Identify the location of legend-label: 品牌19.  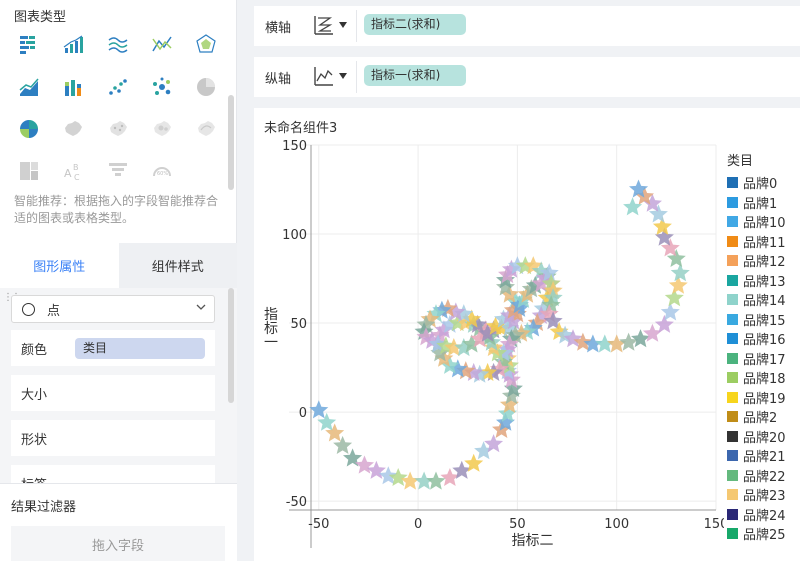
(764, 399).